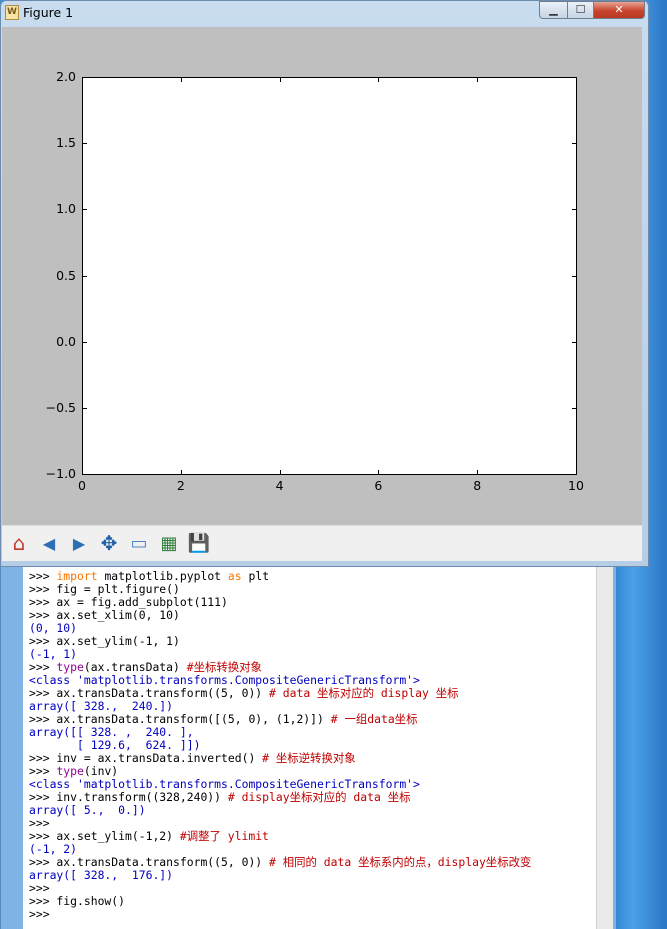 The image size is (667, 929). Describe the element at coordinates (53, 628) in the screenshot. I see `shell-token: (0, 10)` at that location.